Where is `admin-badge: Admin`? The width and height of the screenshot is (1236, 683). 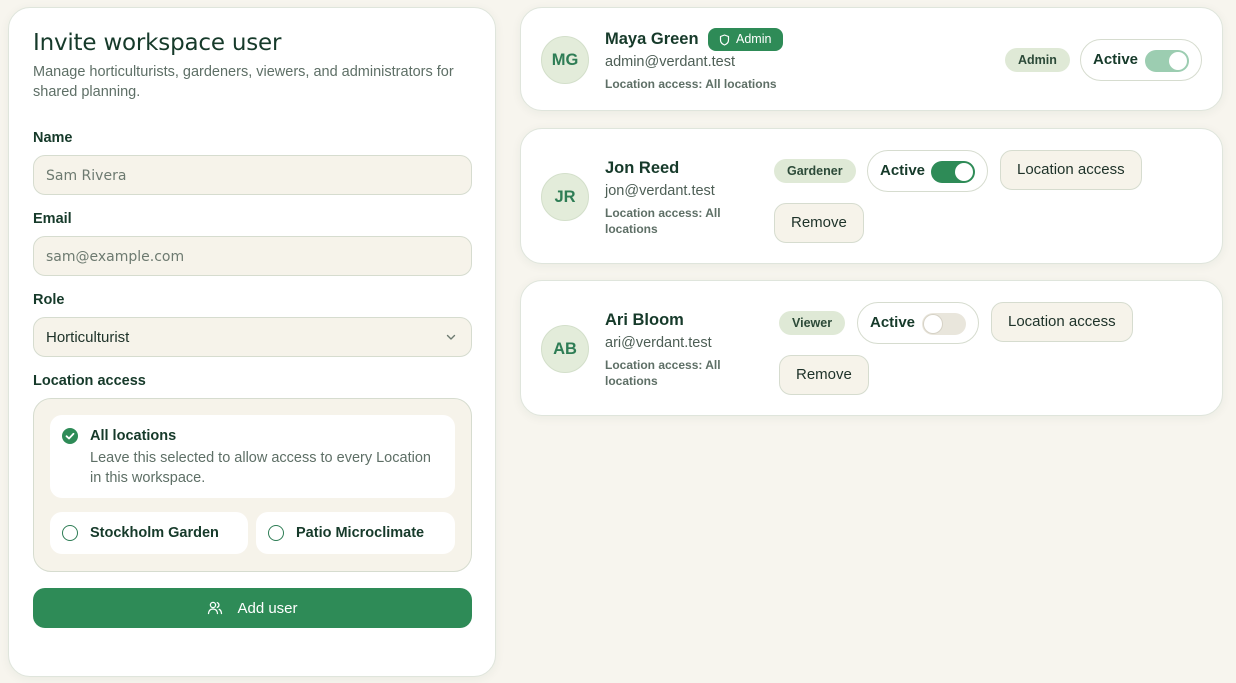 admin-badge: Admin is located at coordinates (746, 39).